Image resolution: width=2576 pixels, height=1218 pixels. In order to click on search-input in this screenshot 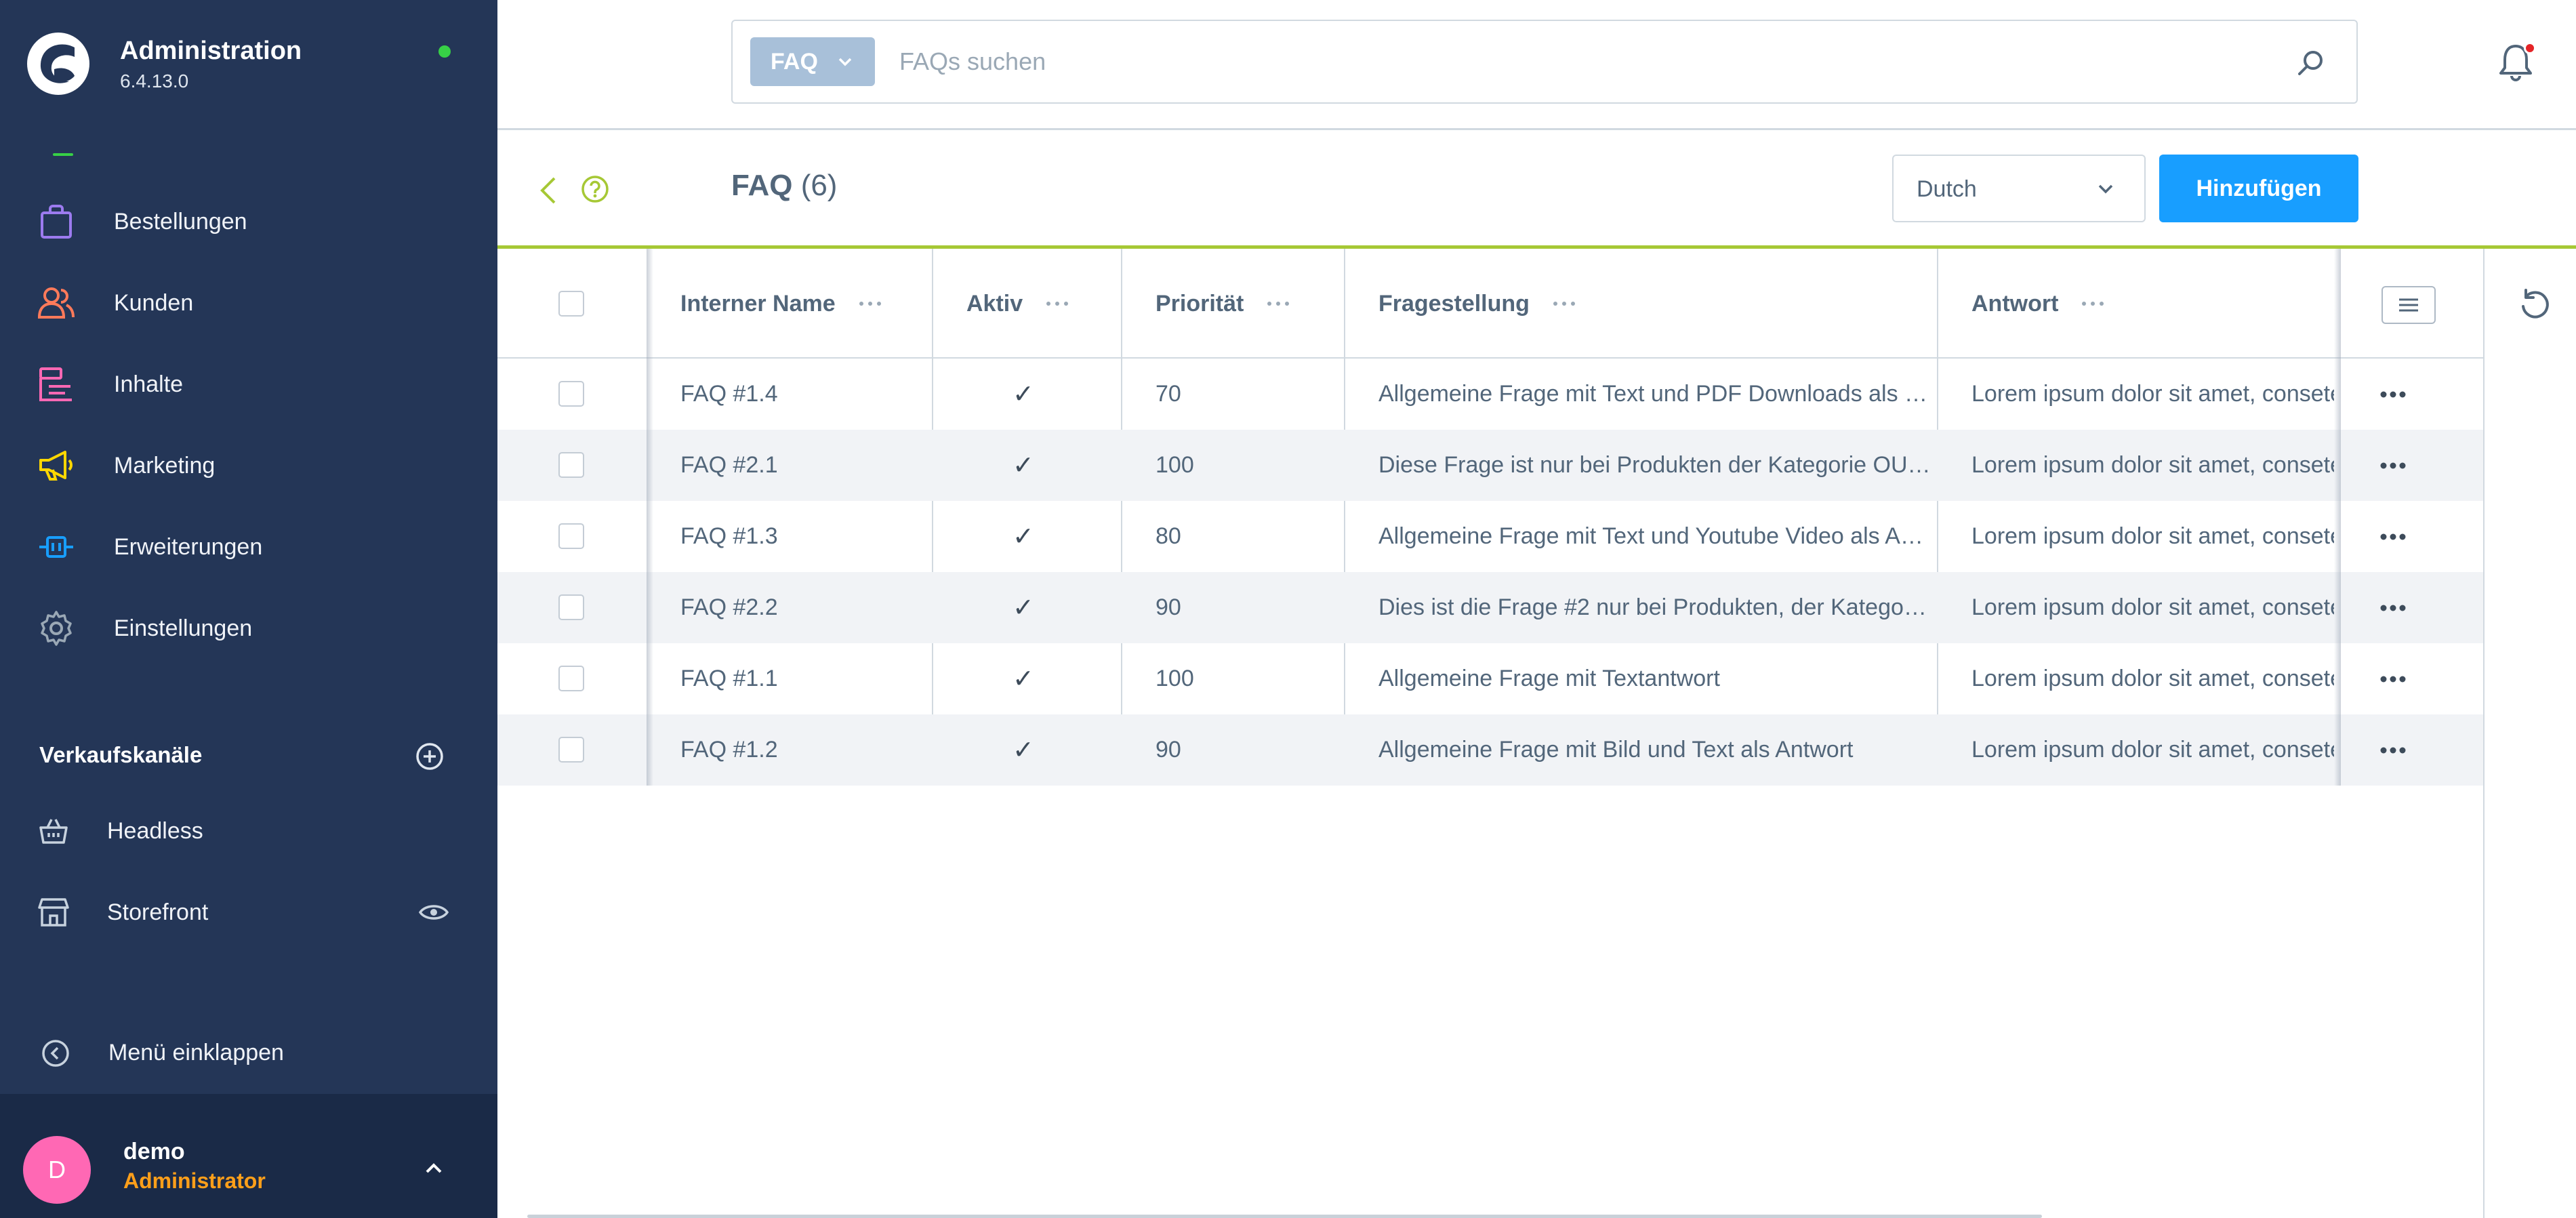, I will do `click(1543, 61)`.